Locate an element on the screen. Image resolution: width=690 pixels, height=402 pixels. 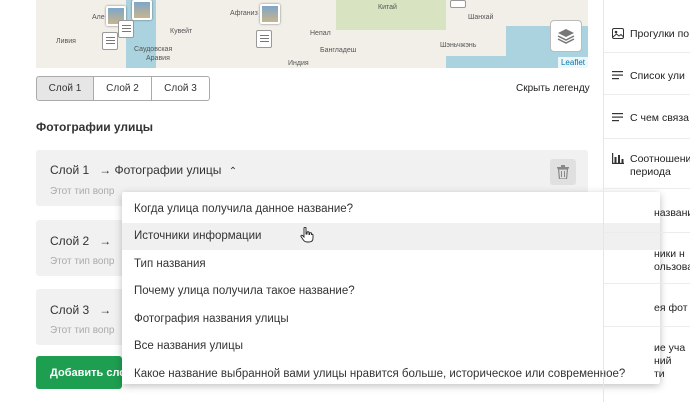
sidebar-item-label: ний is located at coordinates (663, 361).